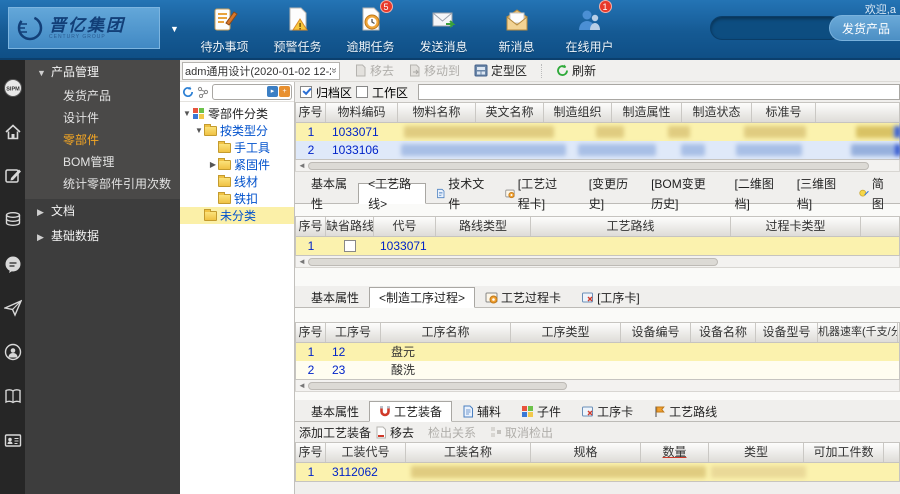 Image resolution: width=900 pixels, height=494 pixels. What do you see at coordinates (203, 92) in the screenshot?
I see `tree-structure-icon` at bounding box center [203, 92].